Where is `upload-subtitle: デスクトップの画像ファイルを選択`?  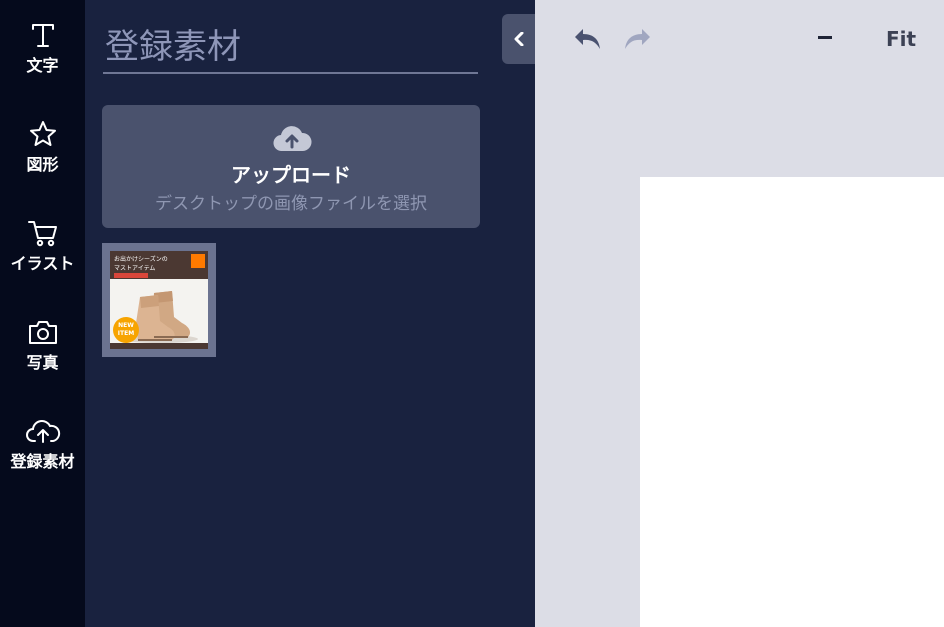
upload-subtitle: デスクトップの画像ファイルを選択 is located at coordinates (291, 204).